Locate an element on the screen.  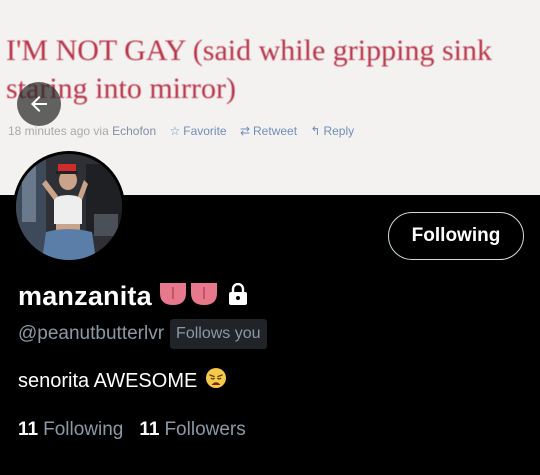
weary-face-emoji-icon is located at coordinates (216, 381).